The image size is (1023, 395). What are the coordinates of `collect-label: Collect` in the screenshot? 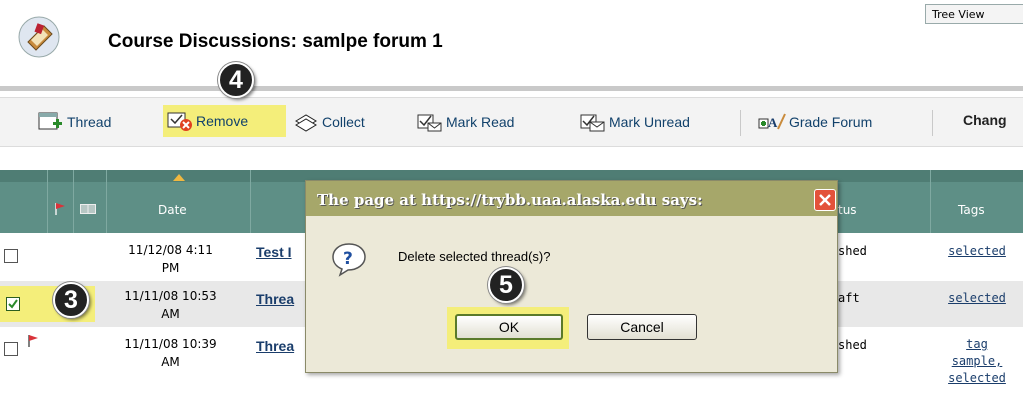 It's located at (343, 122).